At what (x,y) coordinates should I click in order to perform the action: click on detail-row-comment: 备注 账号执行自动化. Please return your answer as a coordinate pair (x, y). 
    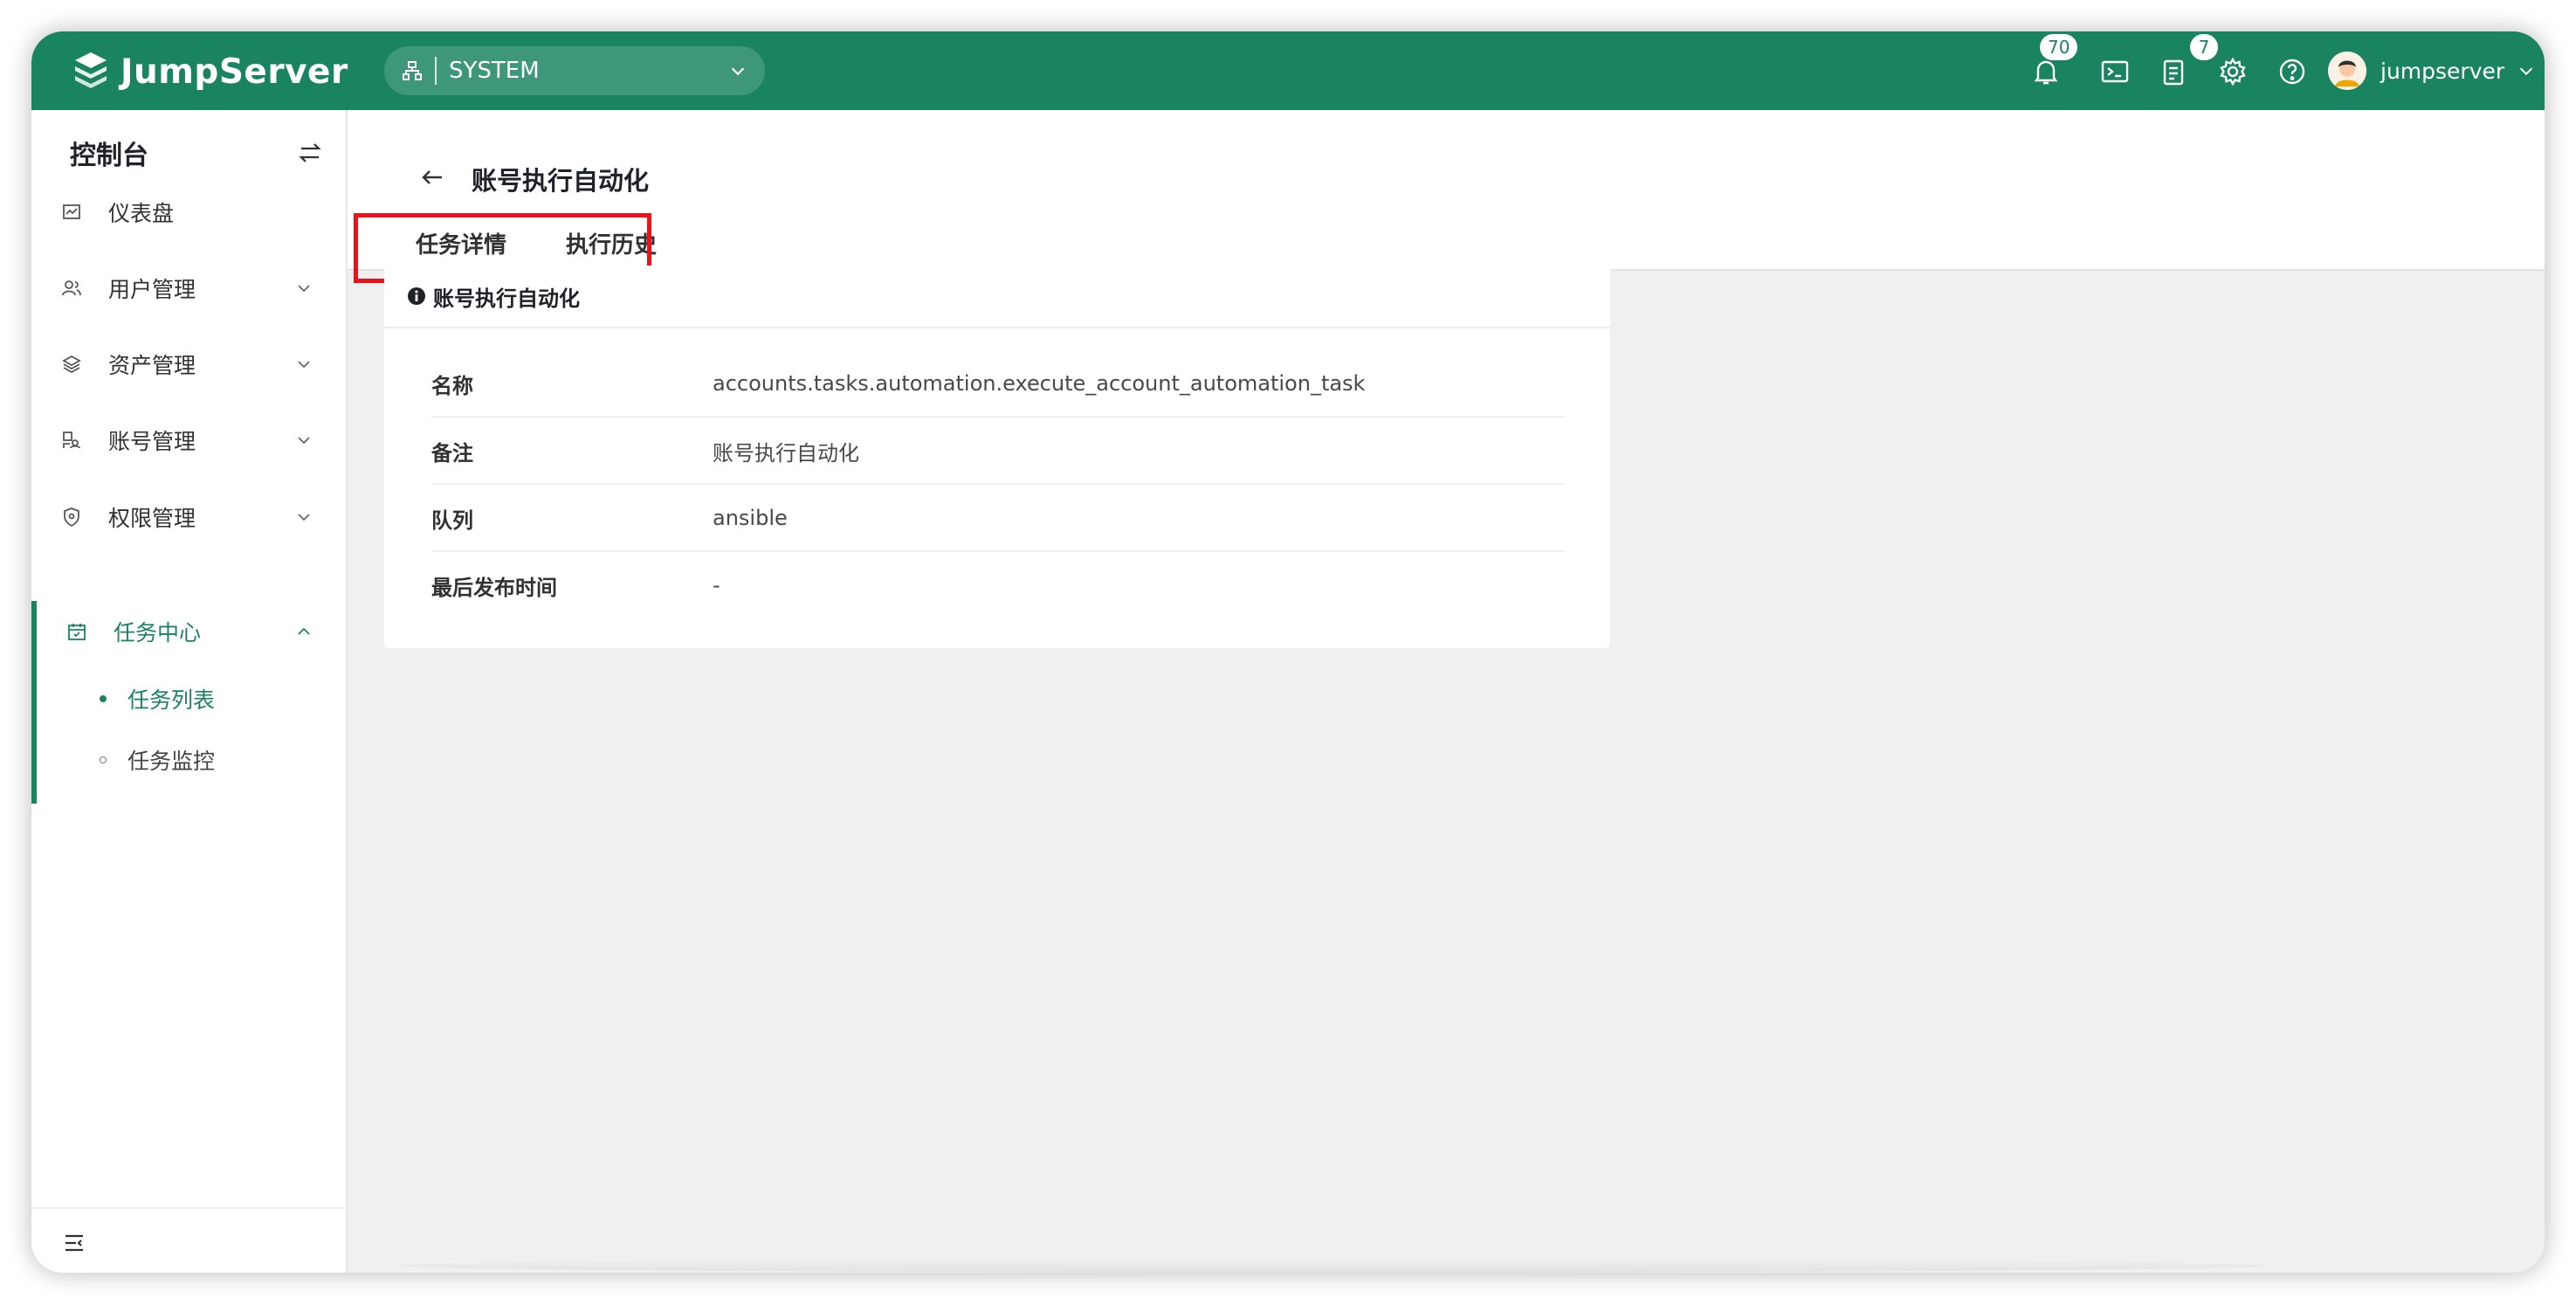
    Looking at the image, I should click on (998, 451).